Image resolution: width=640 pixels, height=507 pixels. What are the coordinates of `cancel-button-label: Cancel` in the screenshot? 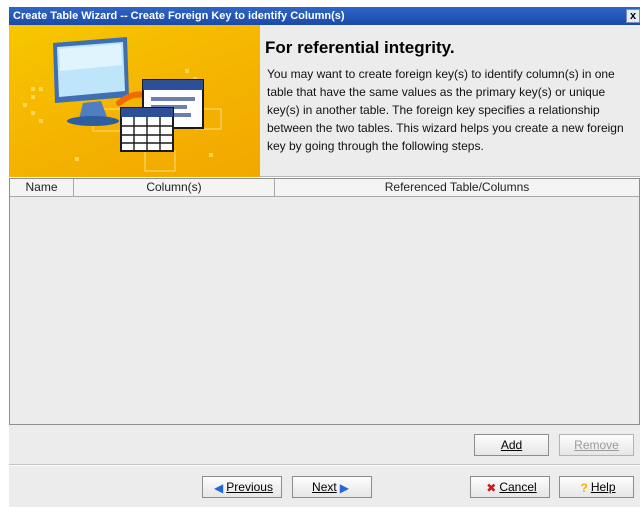 It's located at (518, 487).